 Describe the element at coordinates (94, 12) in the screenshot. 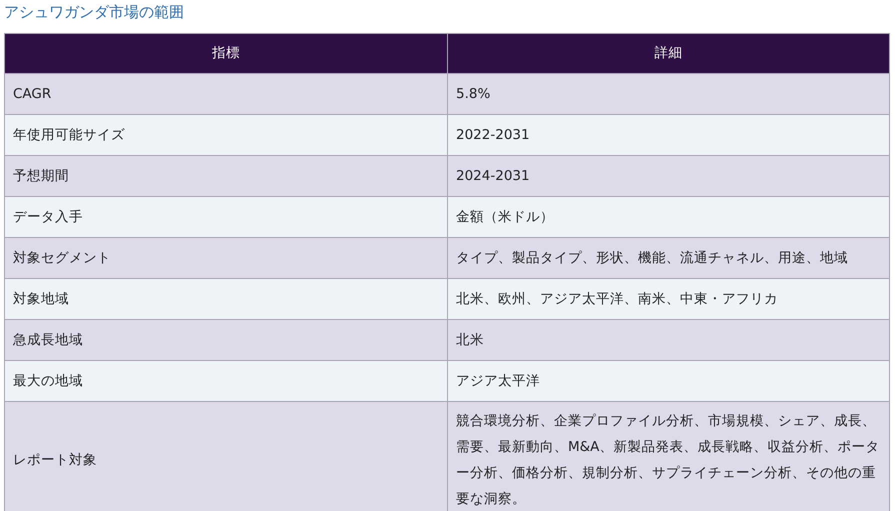

I see `section-title: アシュワガンダ市場の範囲` at that location.